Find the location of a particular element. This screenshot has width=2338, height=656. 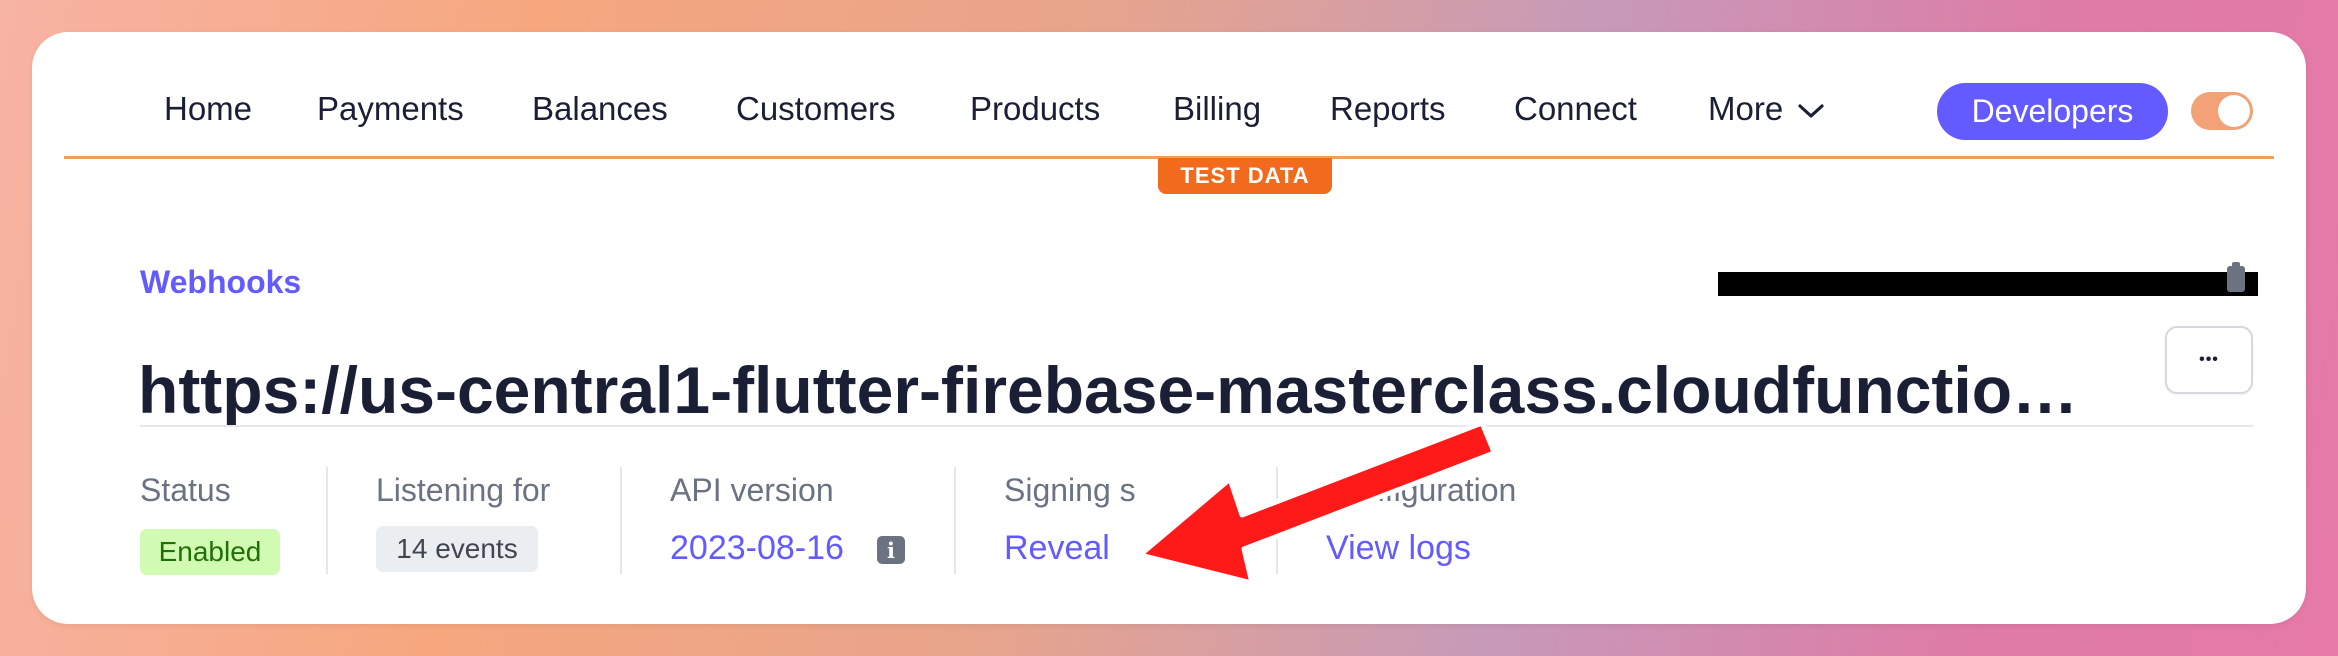

nav-item-home: Home is located at coordinates (208, 108).